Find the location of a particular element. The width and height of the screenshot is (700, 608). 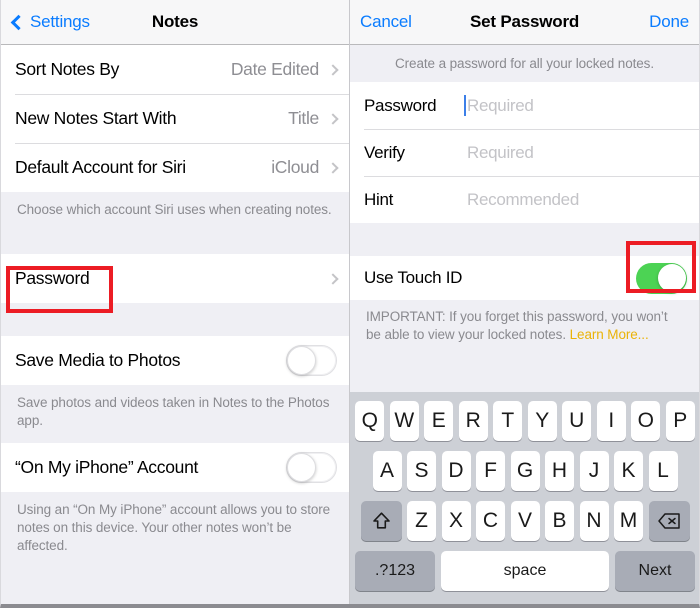

keyboard-row-1: QWERTYUIOP is located at coordinates (524, 421).